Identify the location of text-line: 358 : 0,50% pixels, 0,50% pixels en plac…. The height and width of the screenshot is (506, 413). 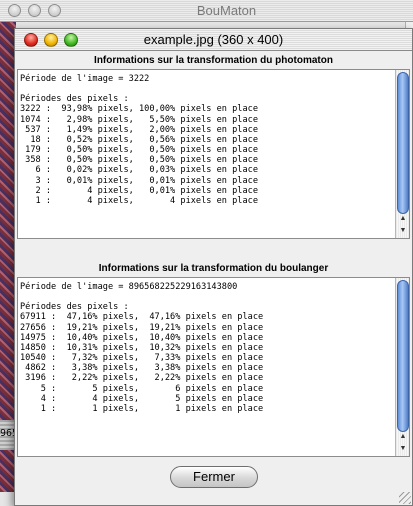
(139, 160).